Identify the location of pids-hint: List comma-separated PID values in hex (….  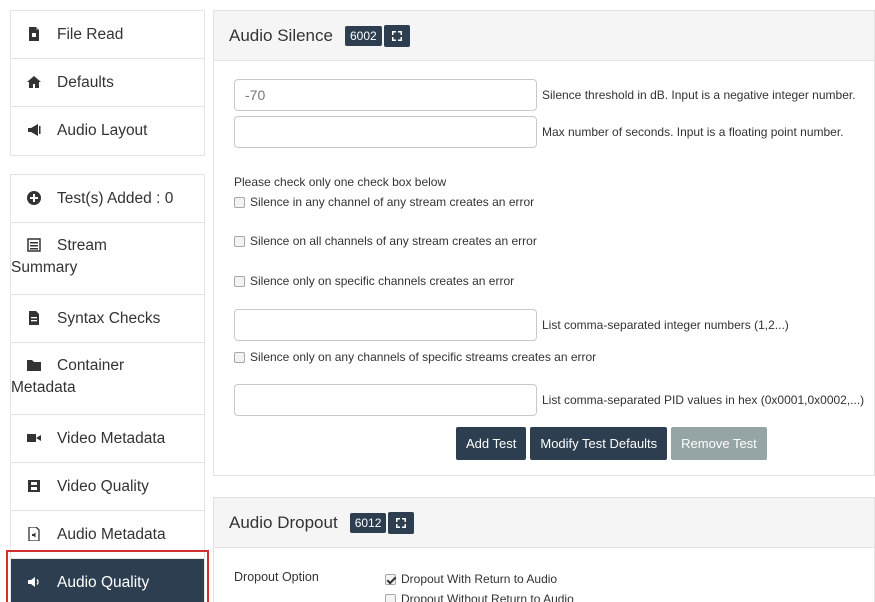
(703, 400).